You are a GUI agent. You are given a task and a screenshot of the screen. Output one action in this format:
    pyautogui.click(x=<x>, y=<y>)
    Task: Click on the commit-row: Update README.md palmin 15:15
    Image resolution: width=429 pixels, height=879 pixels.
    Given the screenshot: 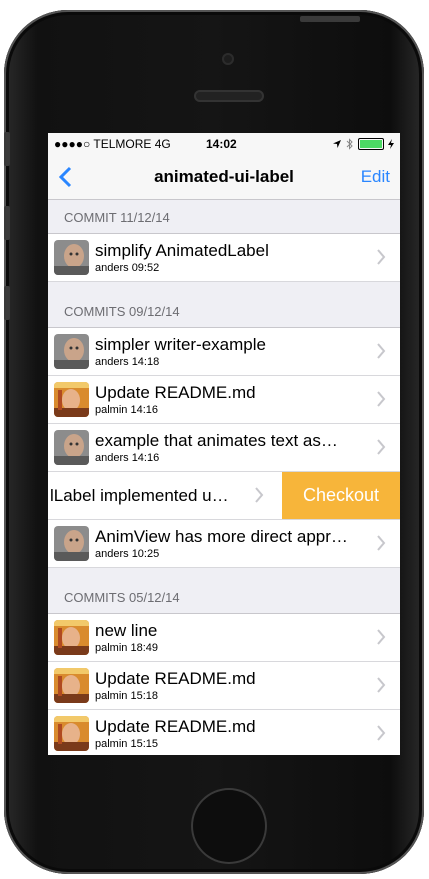 What is the action you would take?
    pyautogui.click(x=224, y=732)
    